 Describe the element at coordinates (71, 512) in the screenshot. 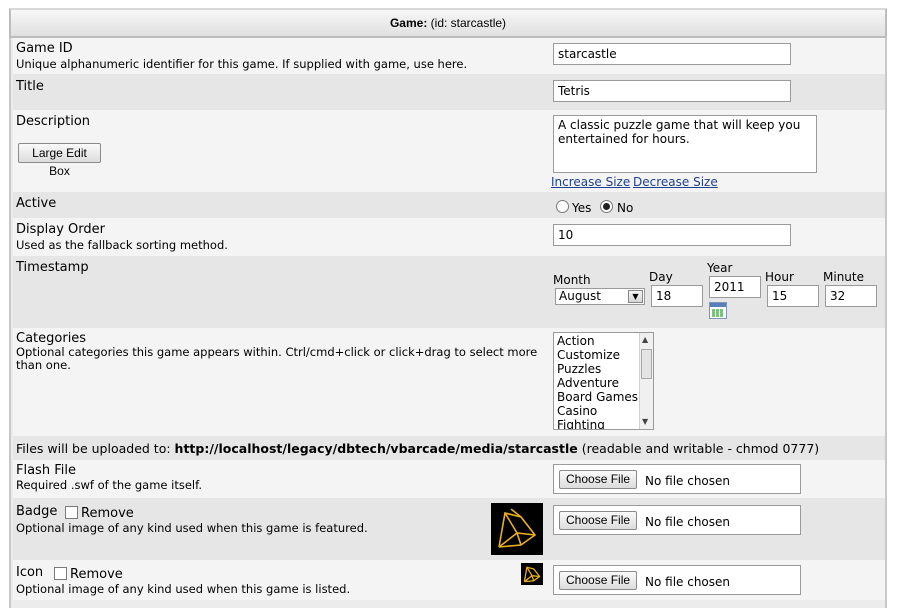

I see `badge-remove-checkbox` at that location.